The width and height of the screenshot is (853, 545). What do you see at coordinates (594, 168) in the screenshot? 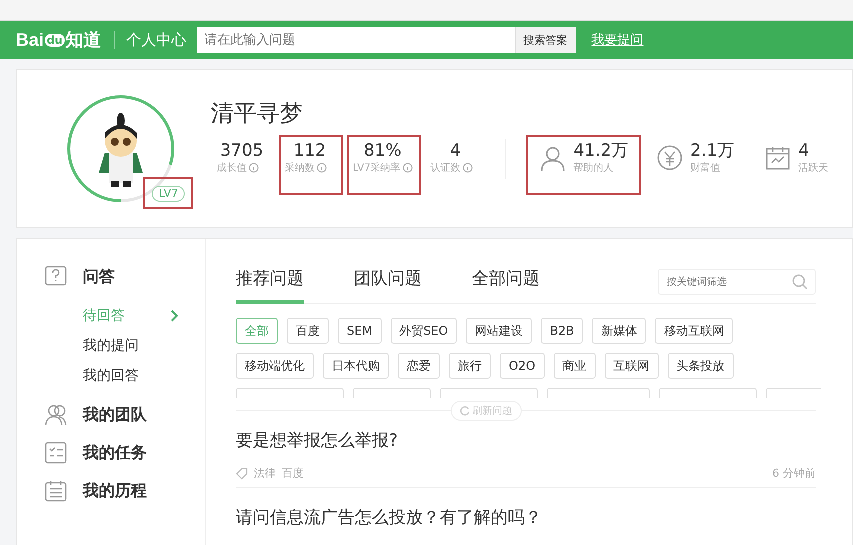
I see `metric-label: 帮助的人` at bounding box center [594, 168].